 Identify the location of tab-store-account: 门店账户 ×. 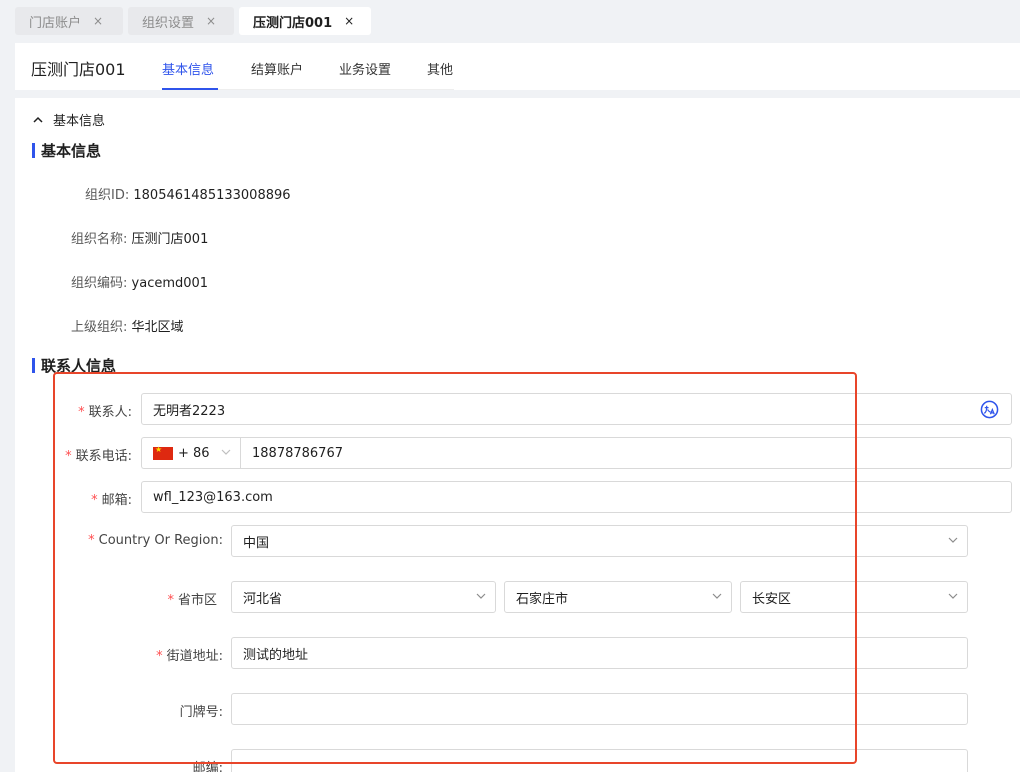
(69, 21).